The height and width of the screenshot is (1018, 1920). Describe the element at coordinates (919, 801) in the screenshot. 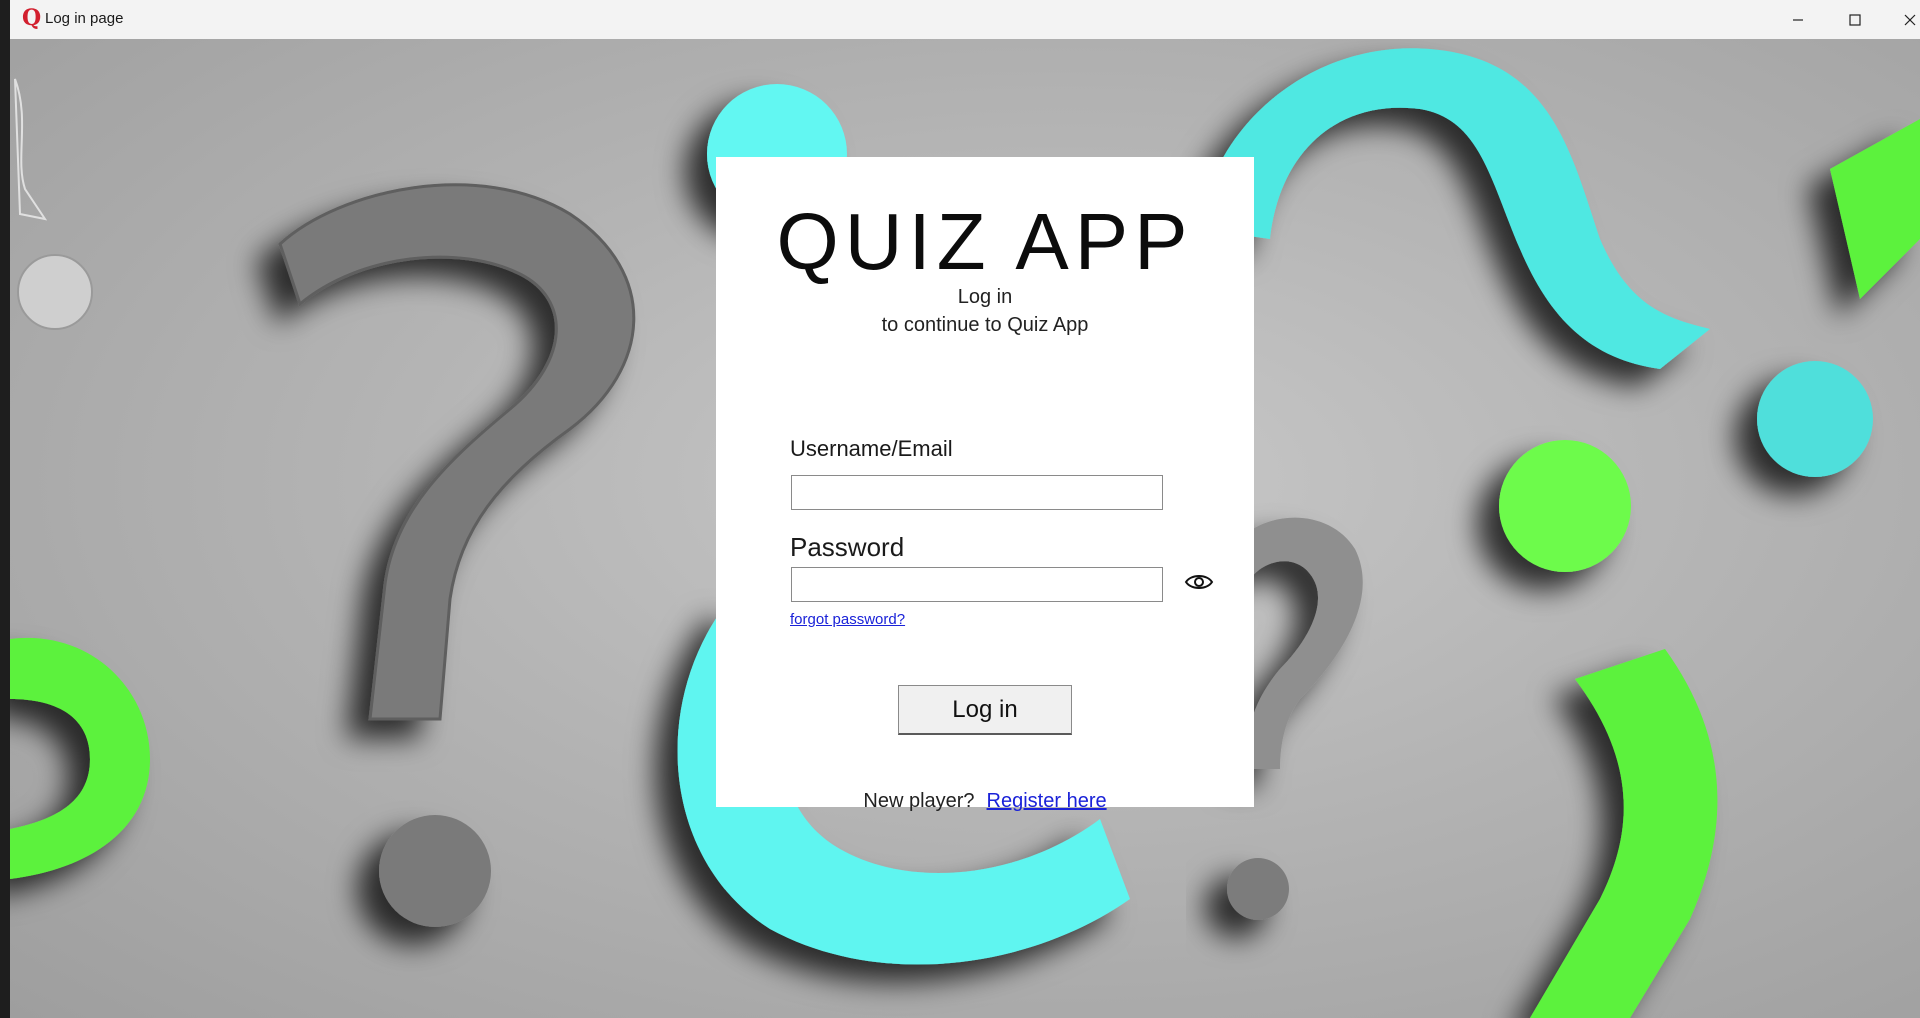

I see `new-player-text: New player?` at that location.